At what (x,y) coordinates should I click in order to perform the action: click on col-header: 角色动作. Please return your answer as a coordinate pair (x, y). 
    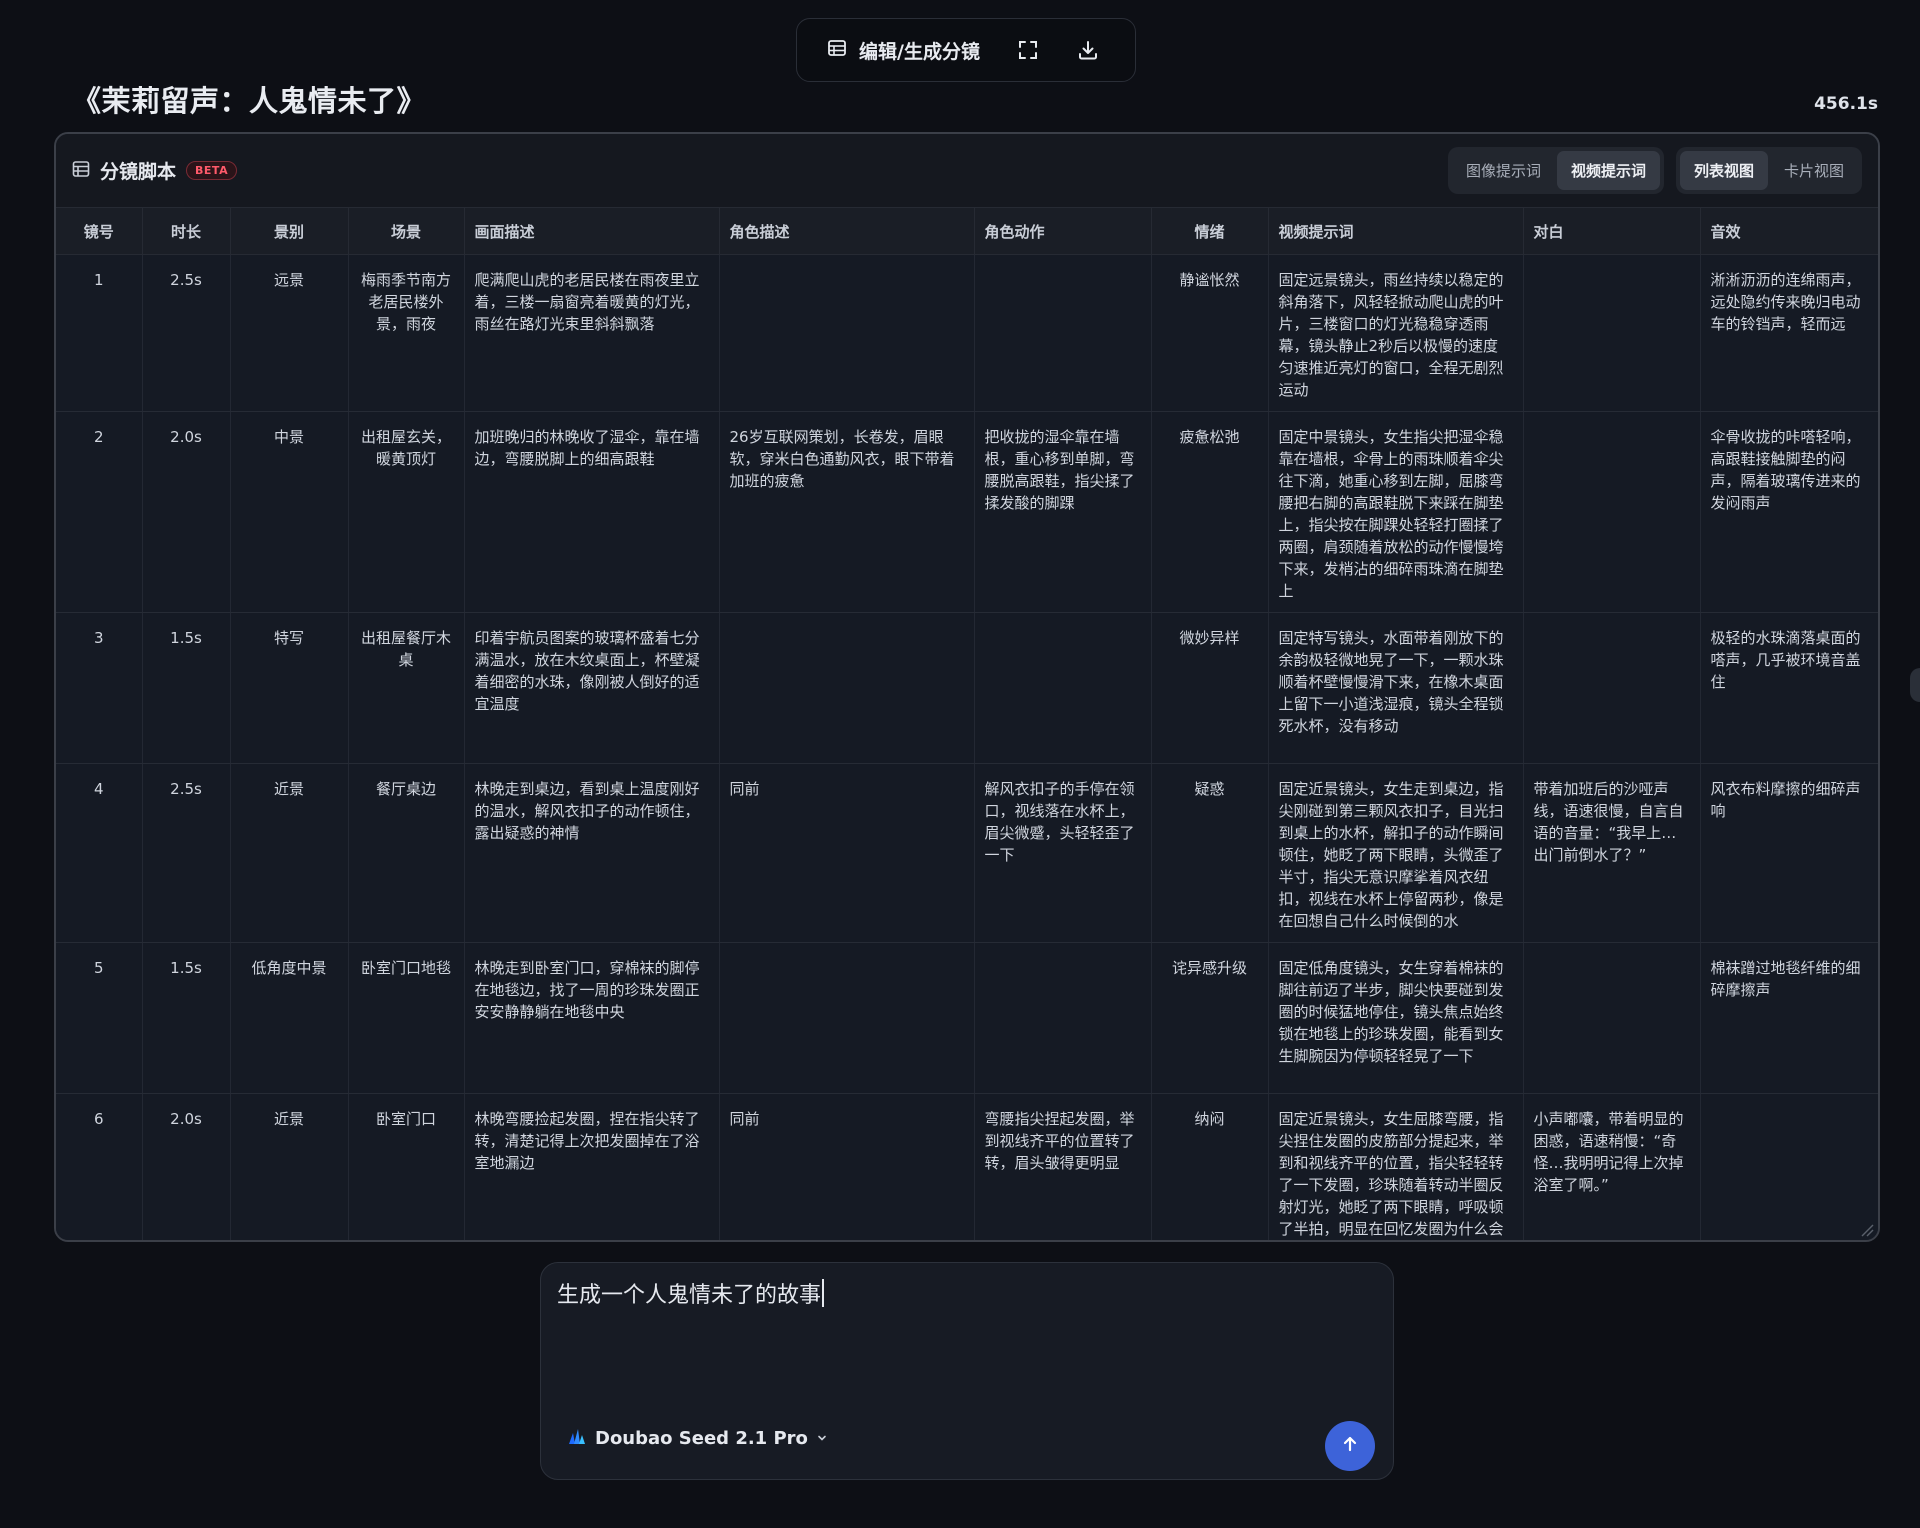
    Looking at the image, I should click on (1063, 231).